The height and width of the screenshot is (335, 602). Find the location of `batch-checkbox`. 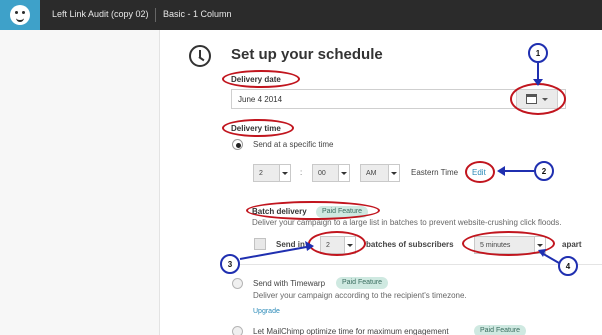

batch-checkbox is located at coordinates (260, 244).